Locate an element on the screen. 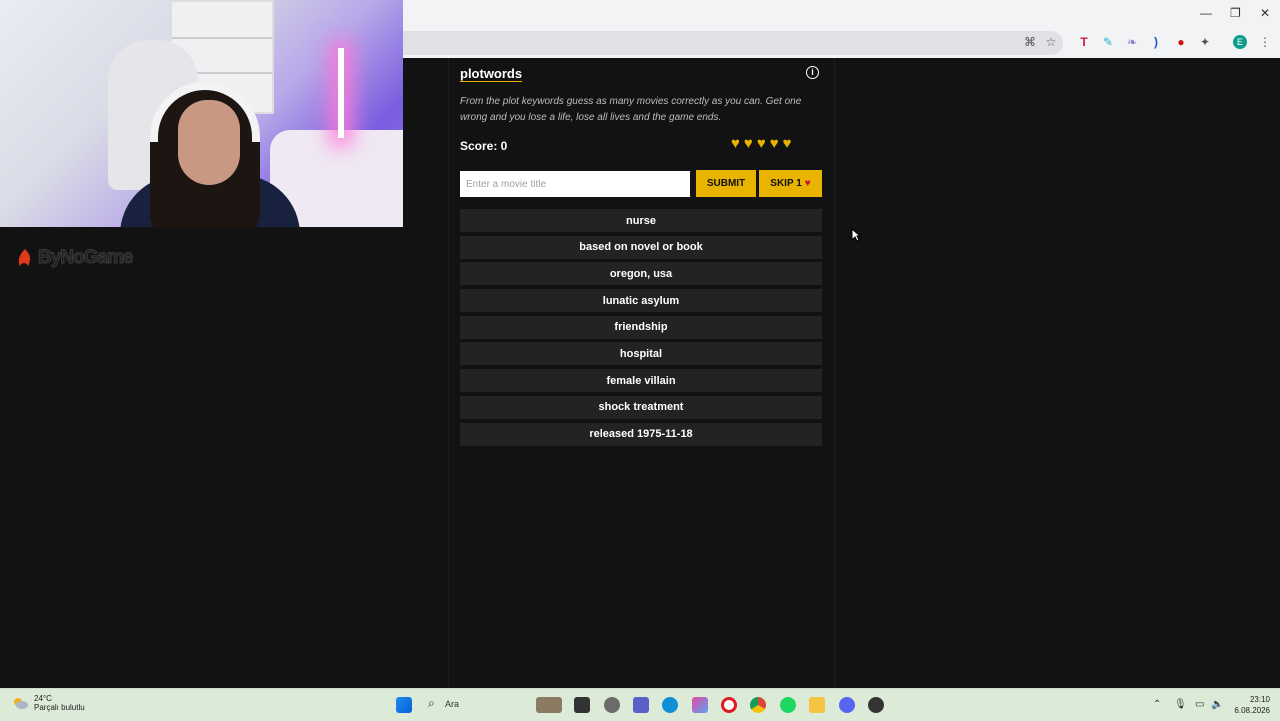  movie-title-input is located at coordinates (575, 184).